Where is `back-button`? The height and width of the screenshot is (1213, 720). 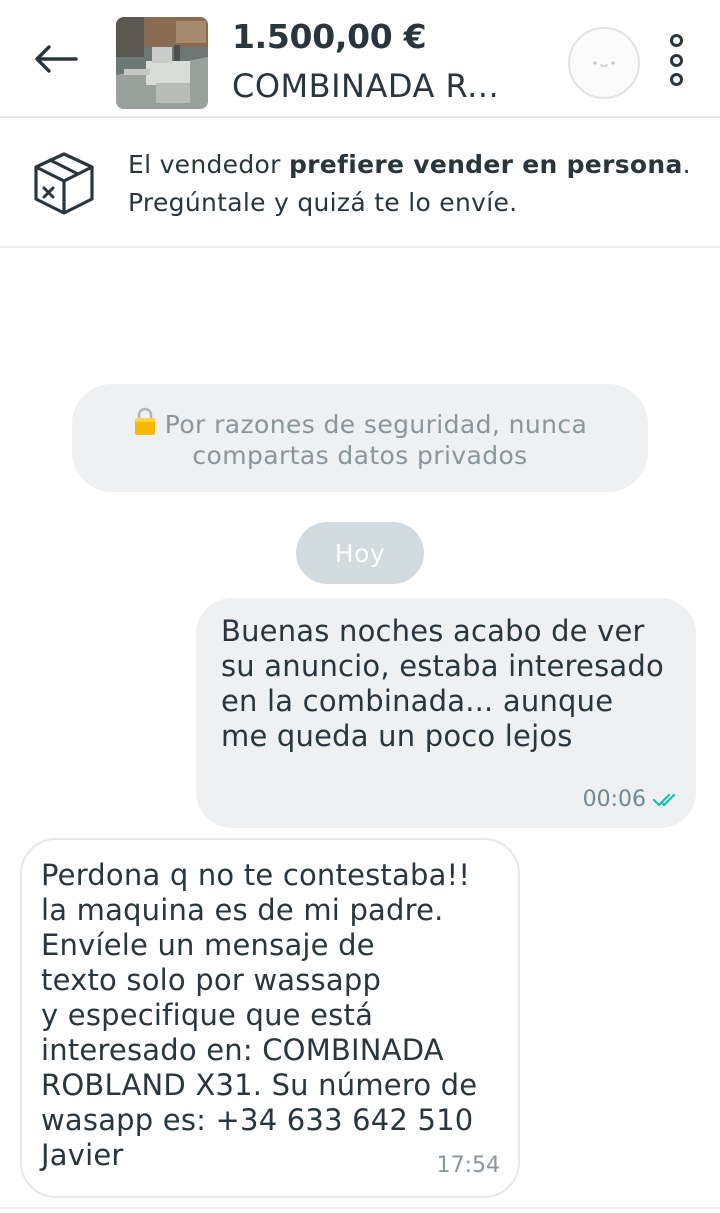 back-button is located at coordinates (56, 59).